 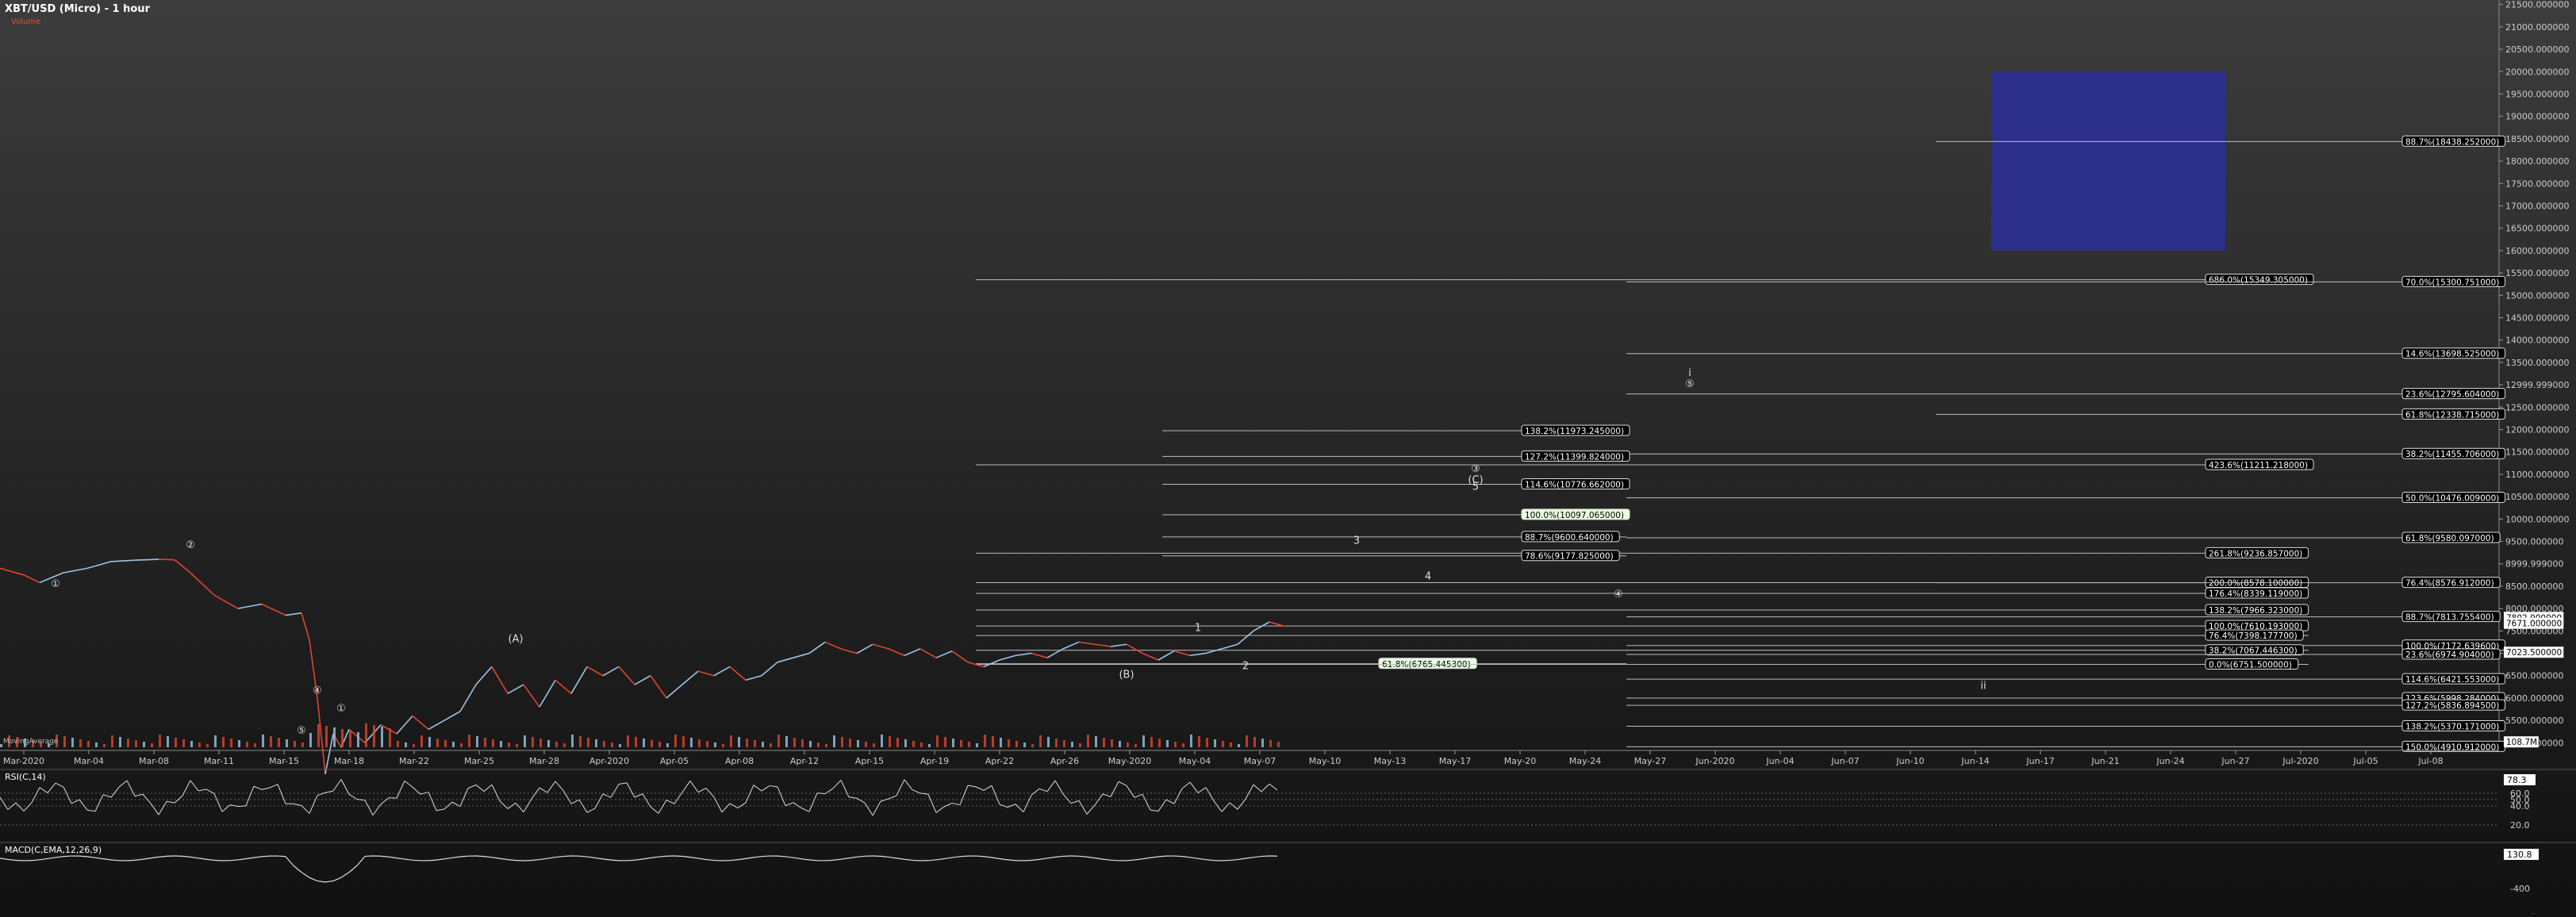 I want to click on wave-label: ③, so click(x=1475, y=469).